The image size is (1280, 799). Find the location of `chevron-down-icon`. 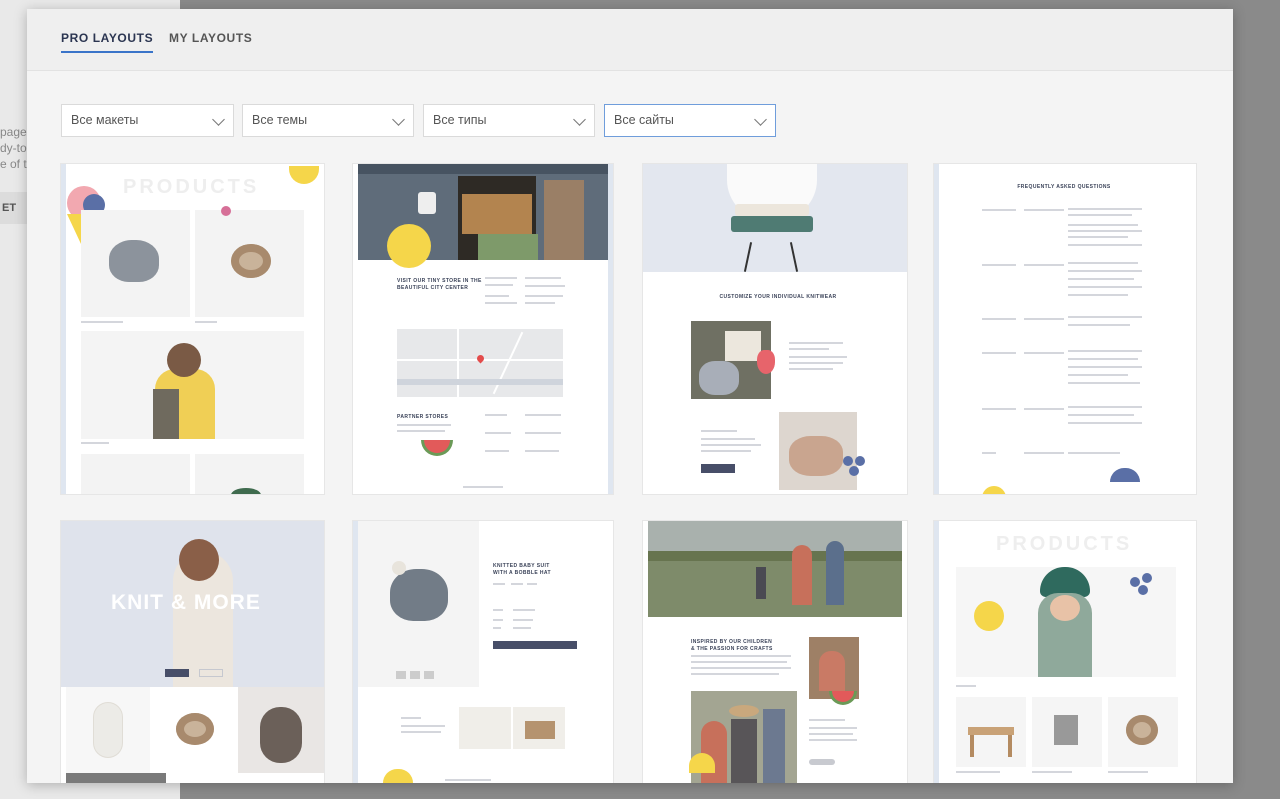

chevron-down-icon is located at coordinates (760, 119).